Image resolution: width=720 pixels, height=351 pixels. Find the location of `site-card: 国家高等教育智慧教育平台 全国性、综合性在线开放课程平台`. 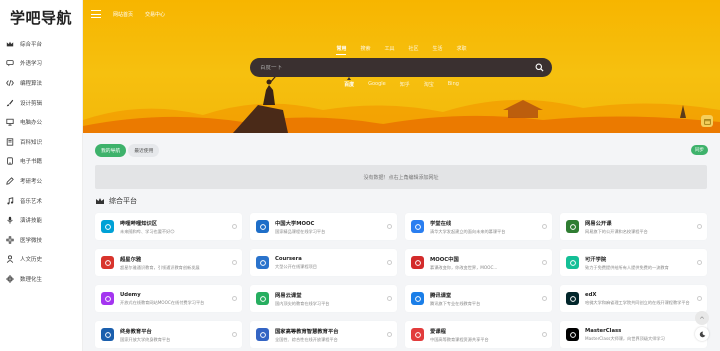

site-card: 国家高等教育智慧教育平台 全国性、综合性在线开放课程平台 is located at coordinates (323, 334).